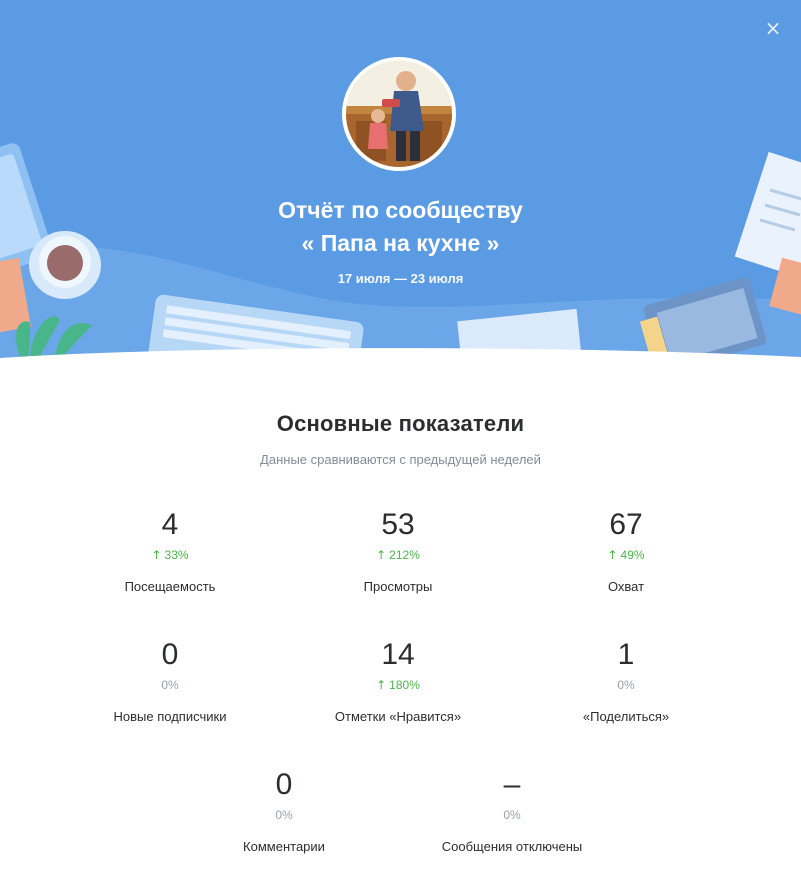 This screenshot has height=895, width=801. Describe the element at coordinates (170, 586) in the screenshot. I see `metric-label: Посещаемость` at that location.